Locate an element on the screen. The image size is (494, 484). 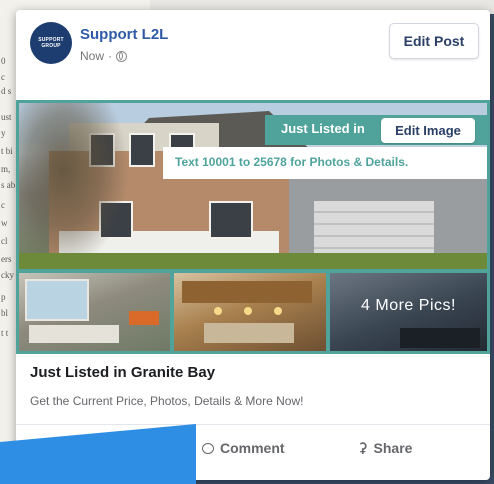
bg-text-fragment: 0 is located at coordinates (3, 61).